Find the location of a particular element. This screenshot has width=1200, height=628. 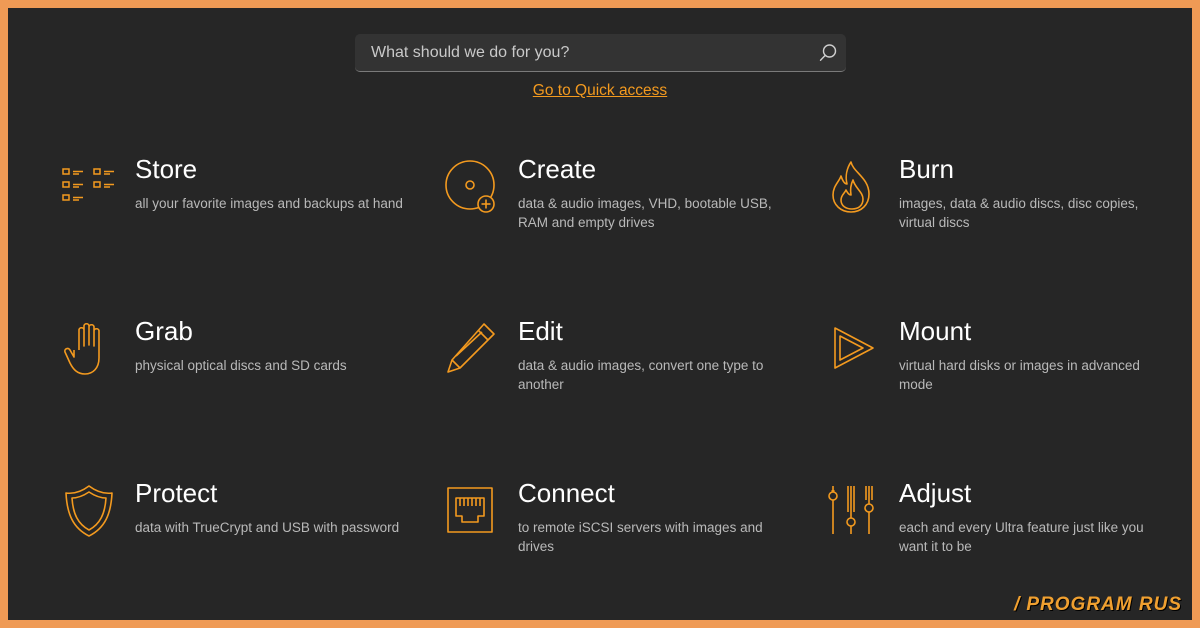

tile-grab: Grab physical optical discs and SD cards is located at coordinates (241, 373).